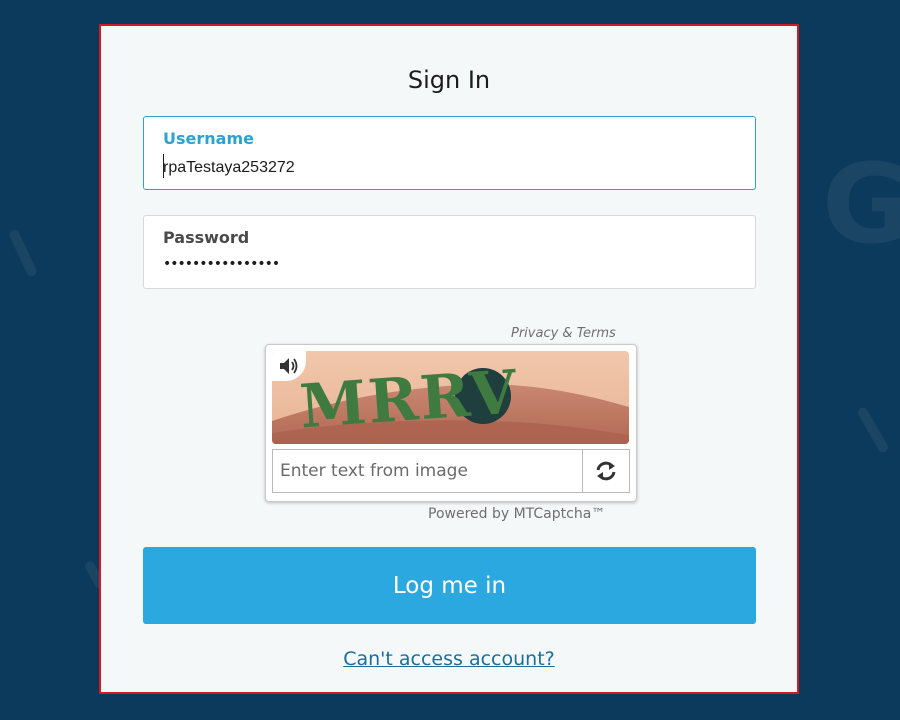  What do you see at coordinates (449, 80) in the screenshot?
I see `page-title: Sign In` at bounding box center [449, 80].